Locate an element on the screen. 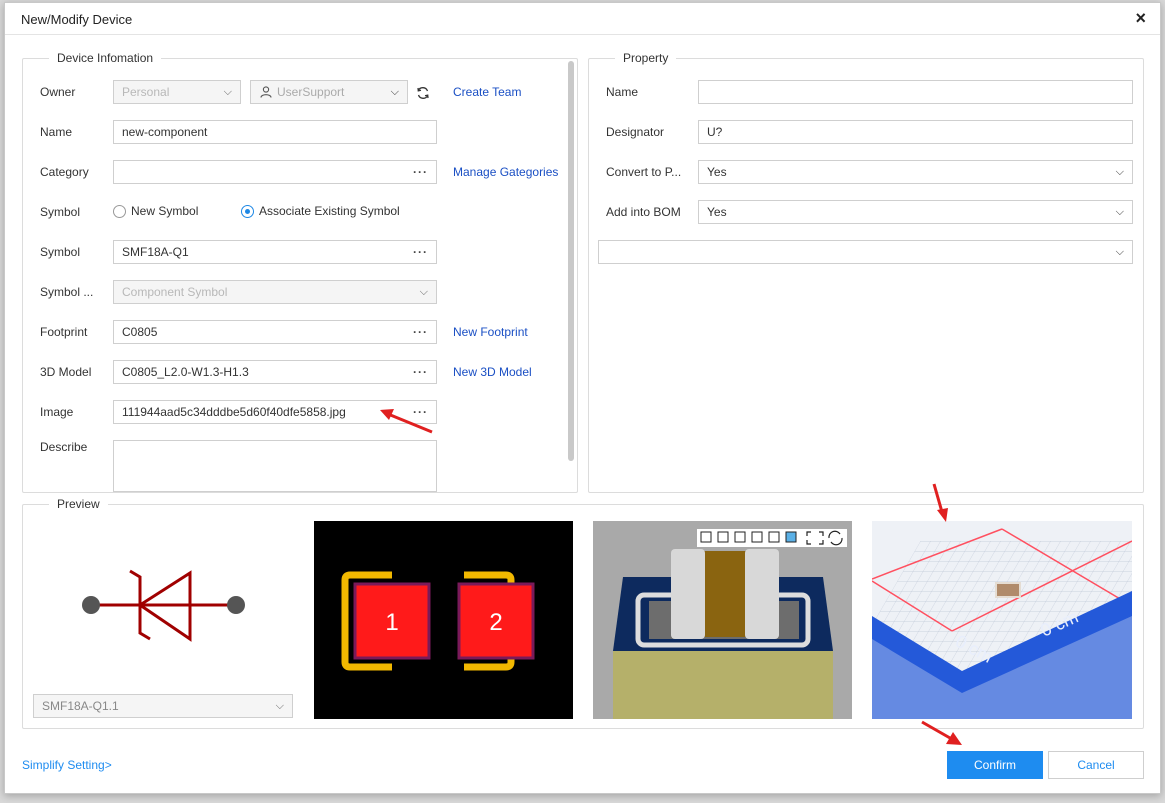 The width and height of the screenshot is (1165, 803). symbol-type-select: Component Symbol ⌵ is located at coordinates (275, 292).